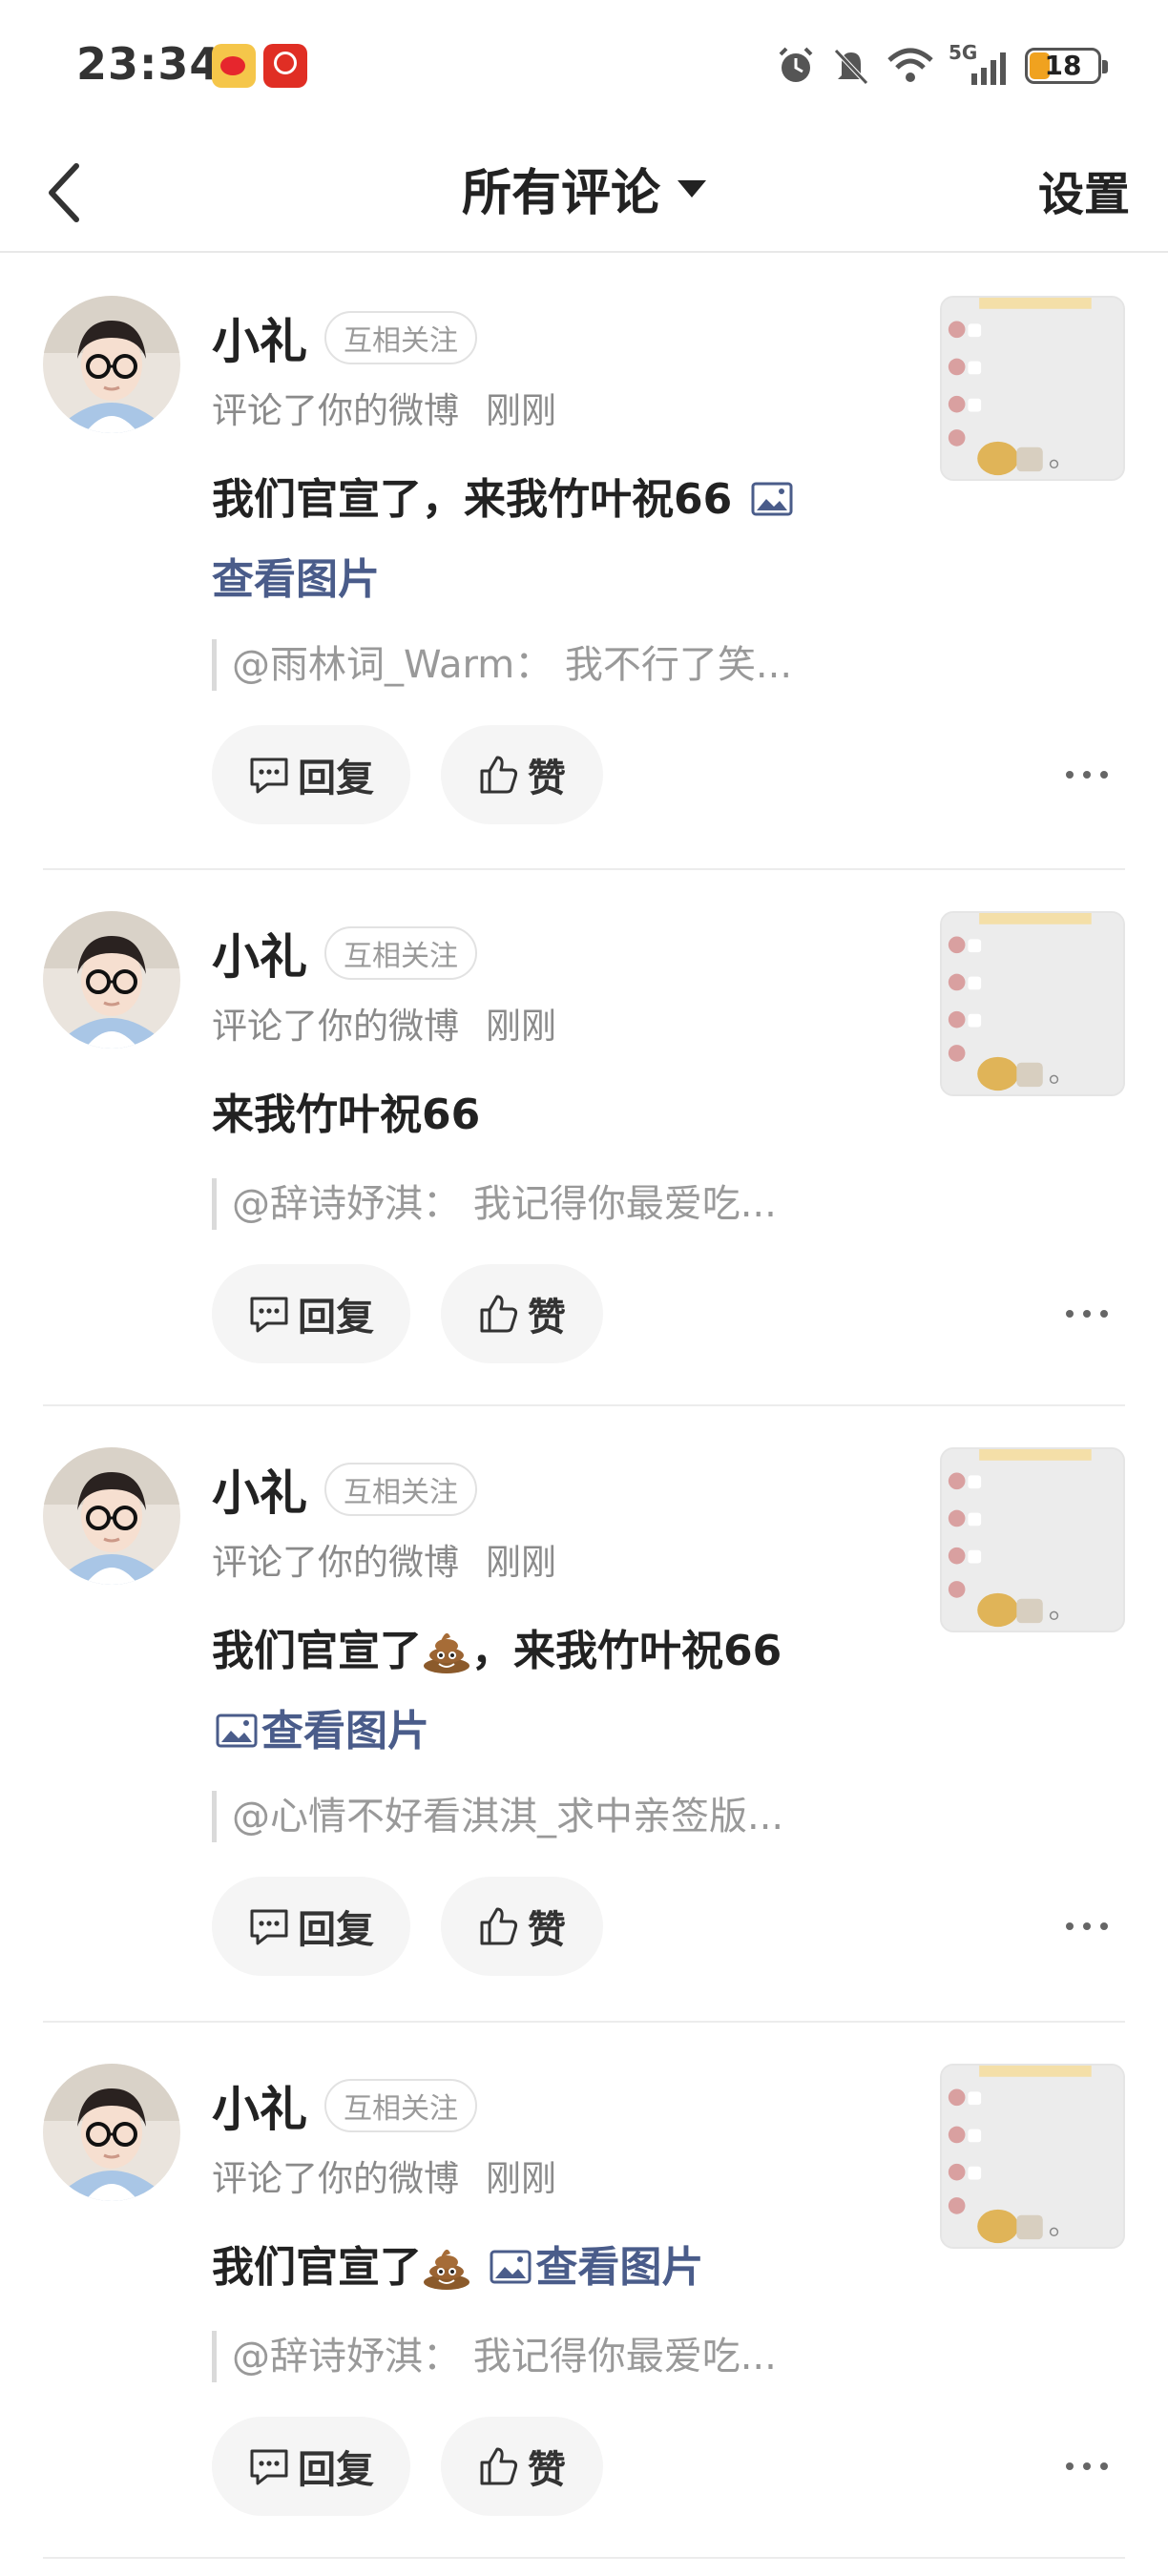  Describe the element at coordinates (796, 64) in the screenshot. I see `alarm-icon` at that location.